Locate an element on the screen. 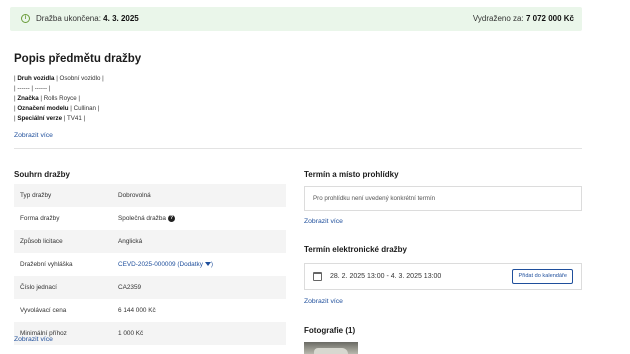  description-show-more-link: Zobrazit více is located at coordinates (33, 135).